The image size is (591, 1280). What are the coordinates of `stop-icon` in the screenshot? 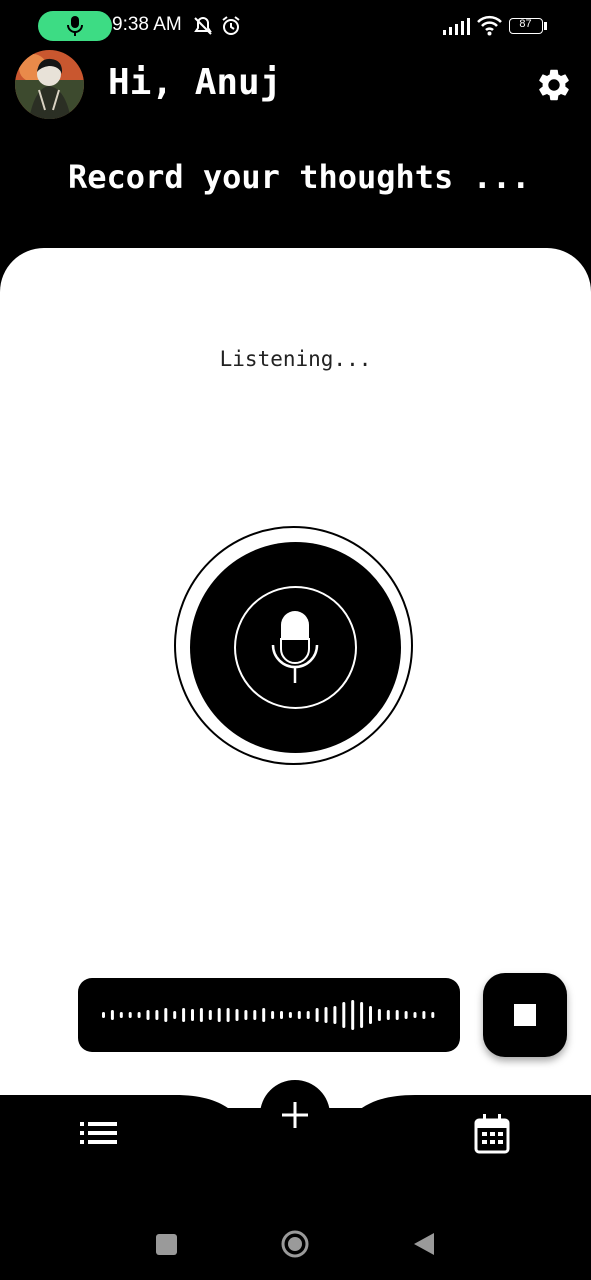 It's located at (525, 1015).